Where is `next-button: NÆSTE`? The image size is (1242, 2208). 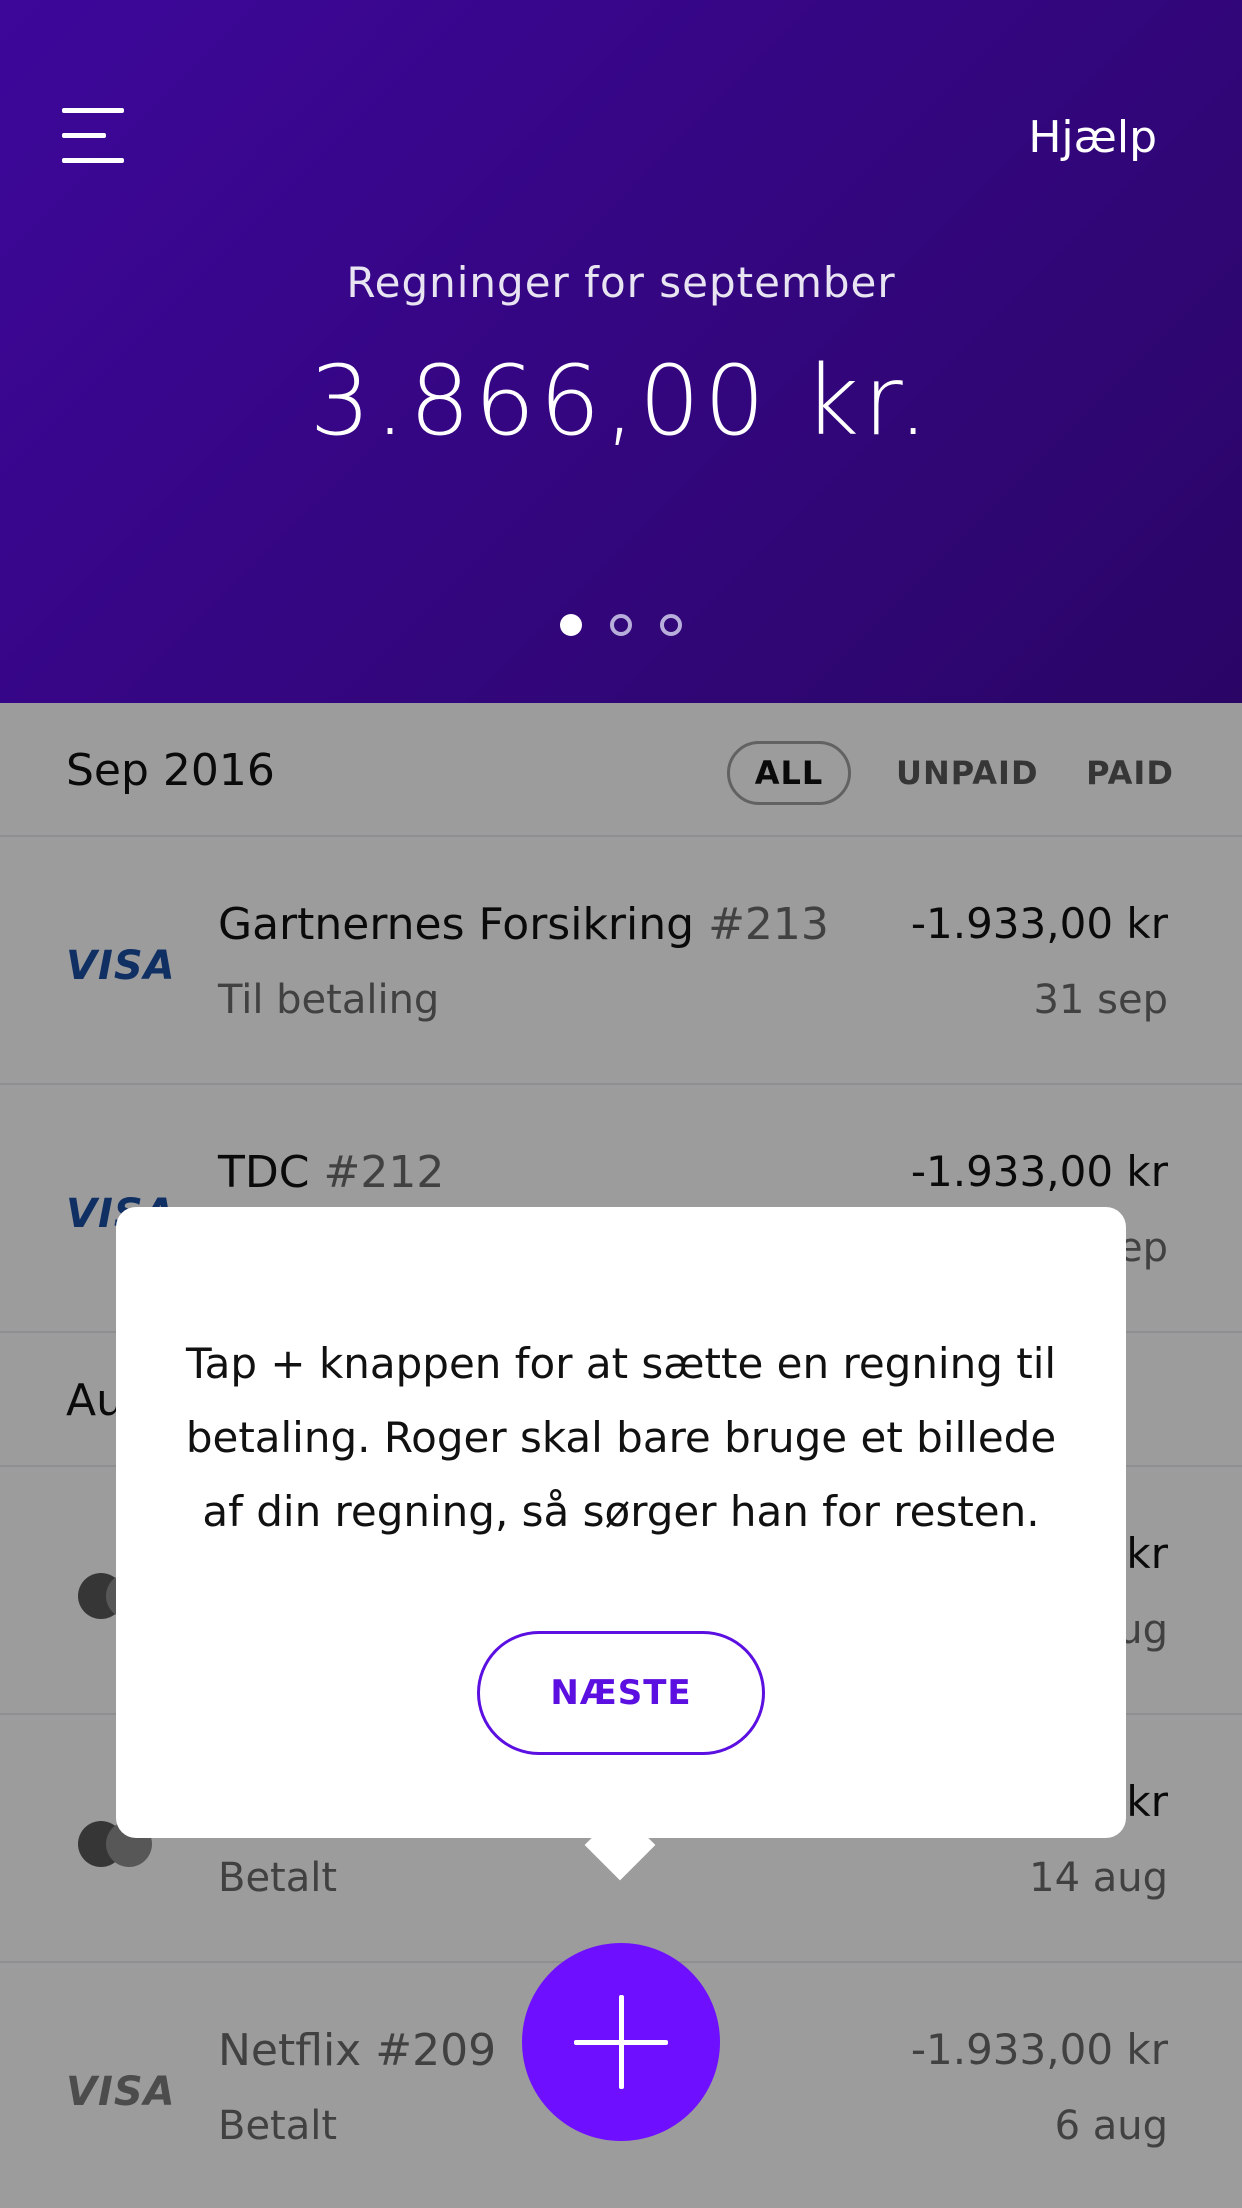 next-button: NÆSTE is located at coordinates (621, 1693).